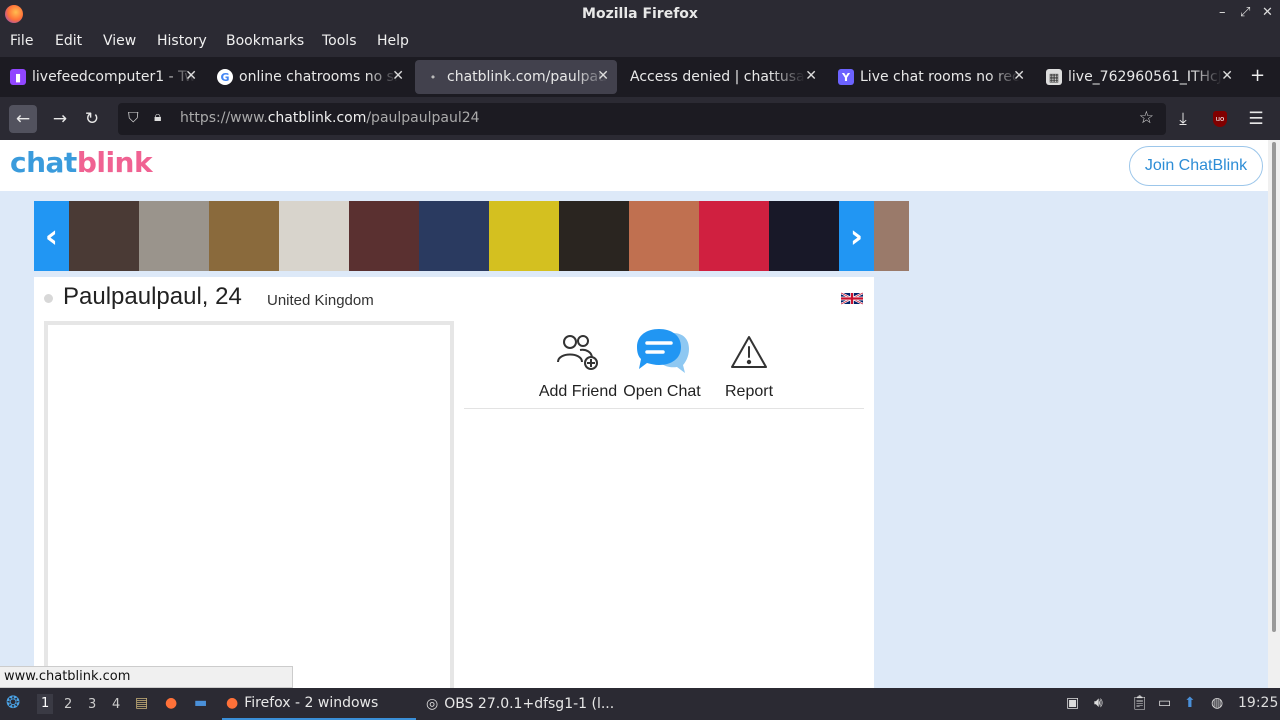  What do you see at coordinates (1072, 703) in the screenshot?
I see `tray-disk-icon: ▣` at bounding box center [1072, 703].